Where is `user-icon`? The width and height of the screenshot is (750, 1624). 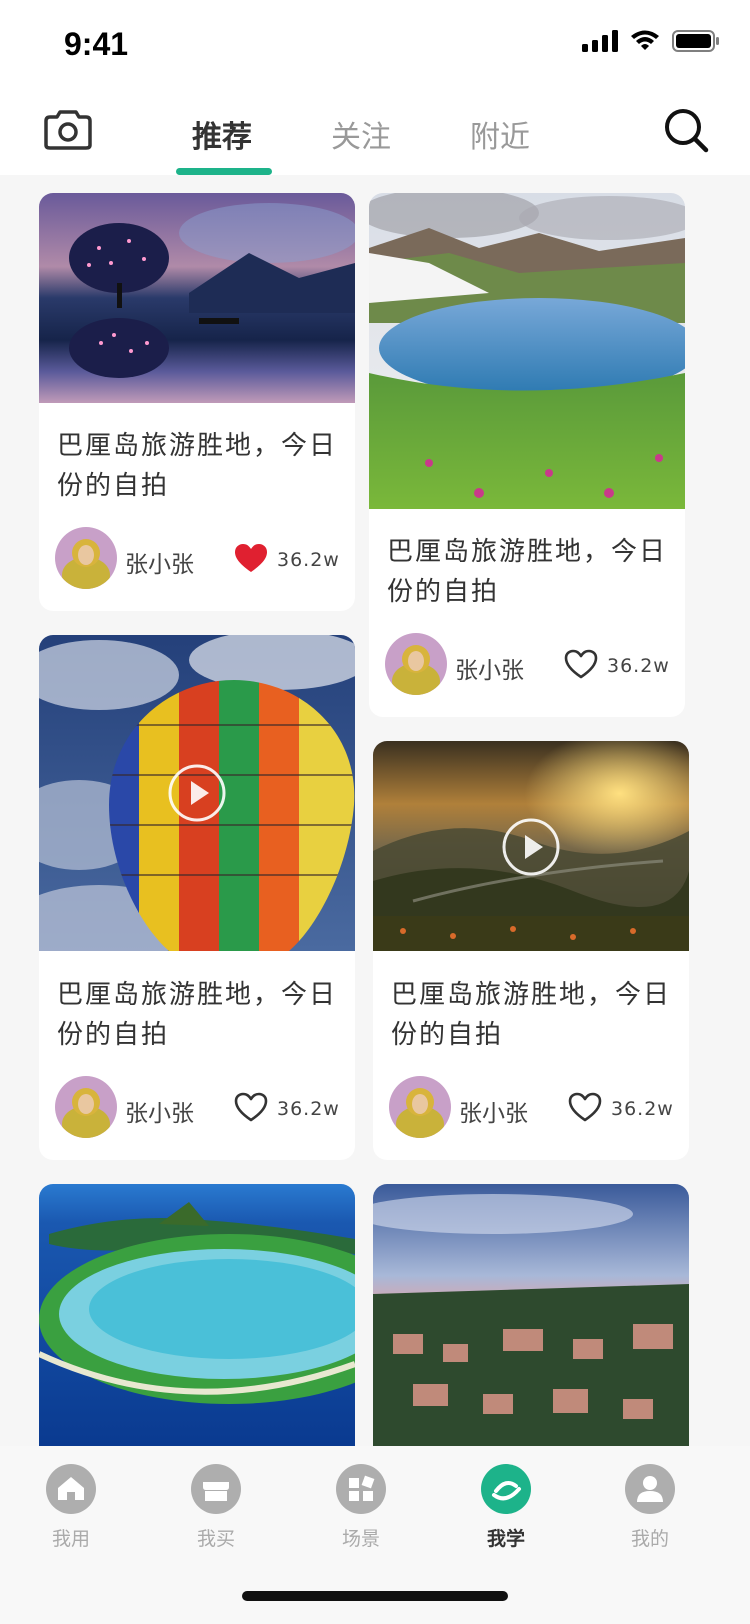
user-icon is located at coordinates (650, 1489).